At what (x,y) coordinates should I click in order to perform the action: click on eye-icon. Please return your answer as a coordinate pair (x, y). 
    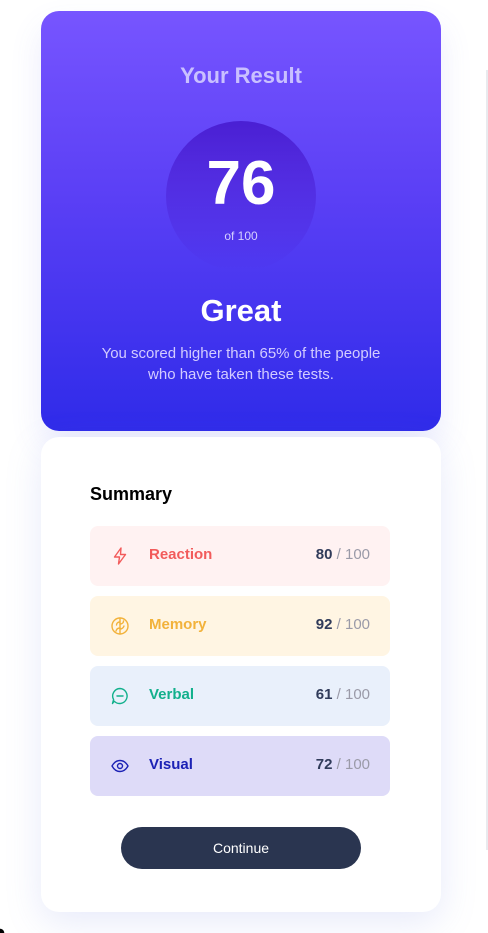
    Looking at the image, I should click on (120, 766).